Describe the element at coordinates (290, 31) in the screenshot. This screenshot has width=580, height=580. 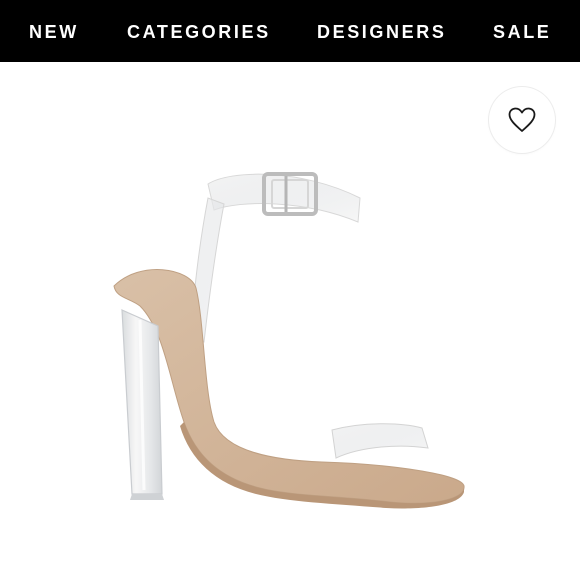
I see `top-nav-bar: NEW CATEGORIES DESIGNERS SALE` at that location.